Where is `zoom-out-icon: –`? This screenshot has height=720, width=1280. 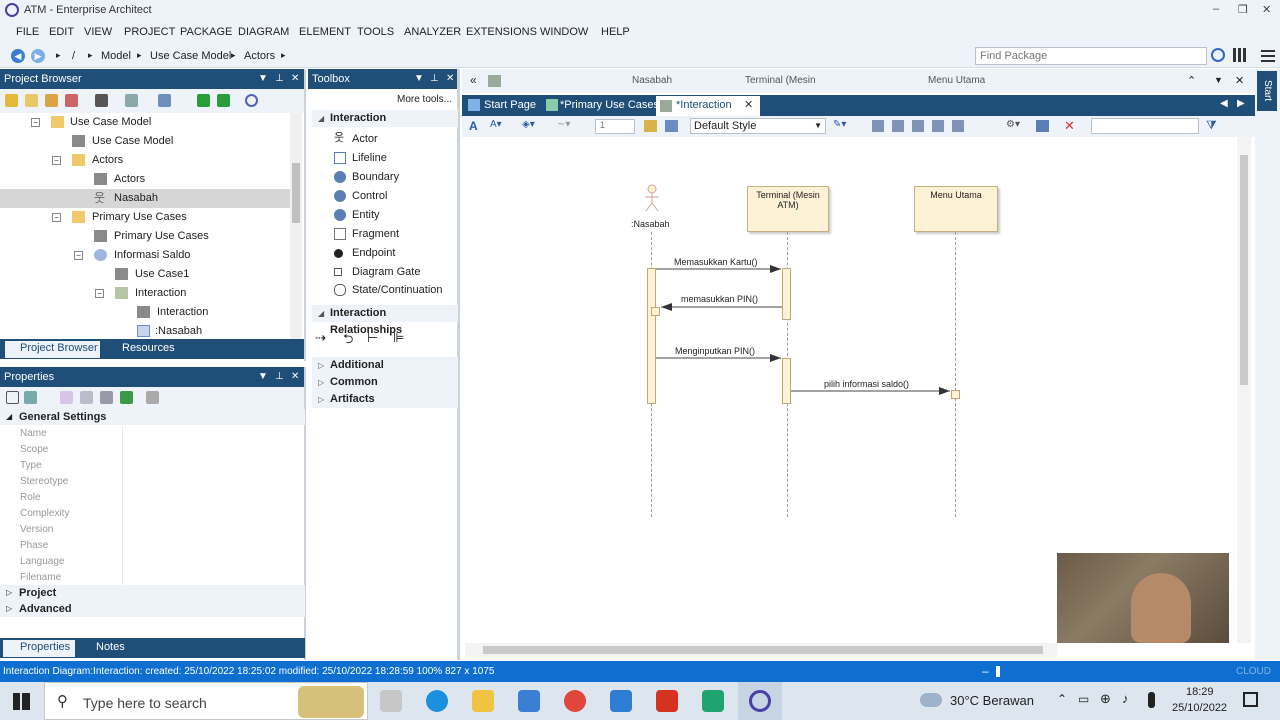
zoom-out-icon: – is located at coordinates (985, 671).